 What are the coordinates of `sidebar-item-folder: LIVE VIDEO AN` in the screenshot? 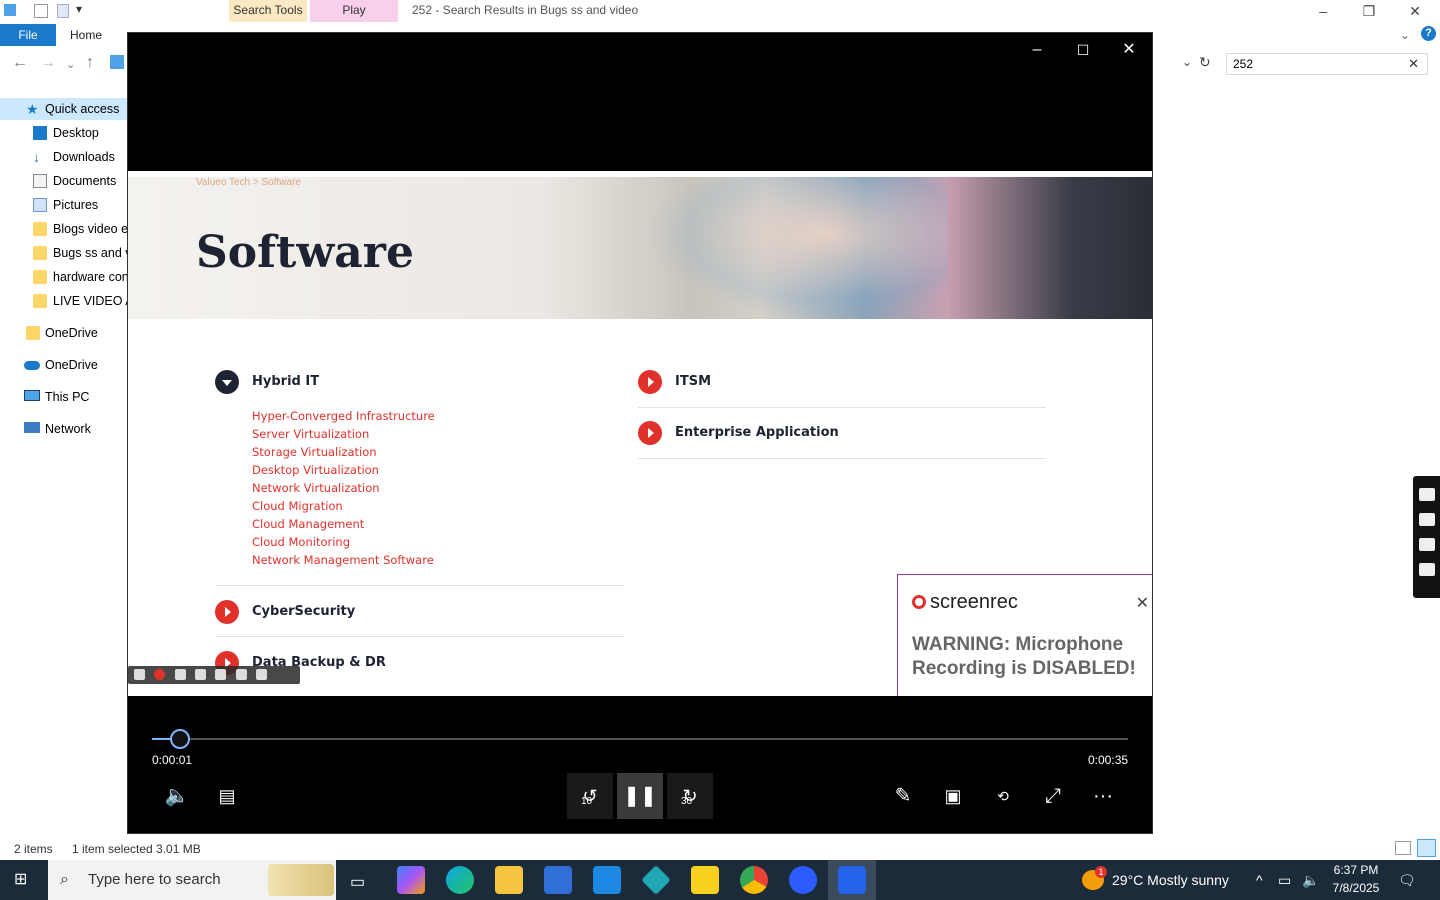 It's located at (64, 301).